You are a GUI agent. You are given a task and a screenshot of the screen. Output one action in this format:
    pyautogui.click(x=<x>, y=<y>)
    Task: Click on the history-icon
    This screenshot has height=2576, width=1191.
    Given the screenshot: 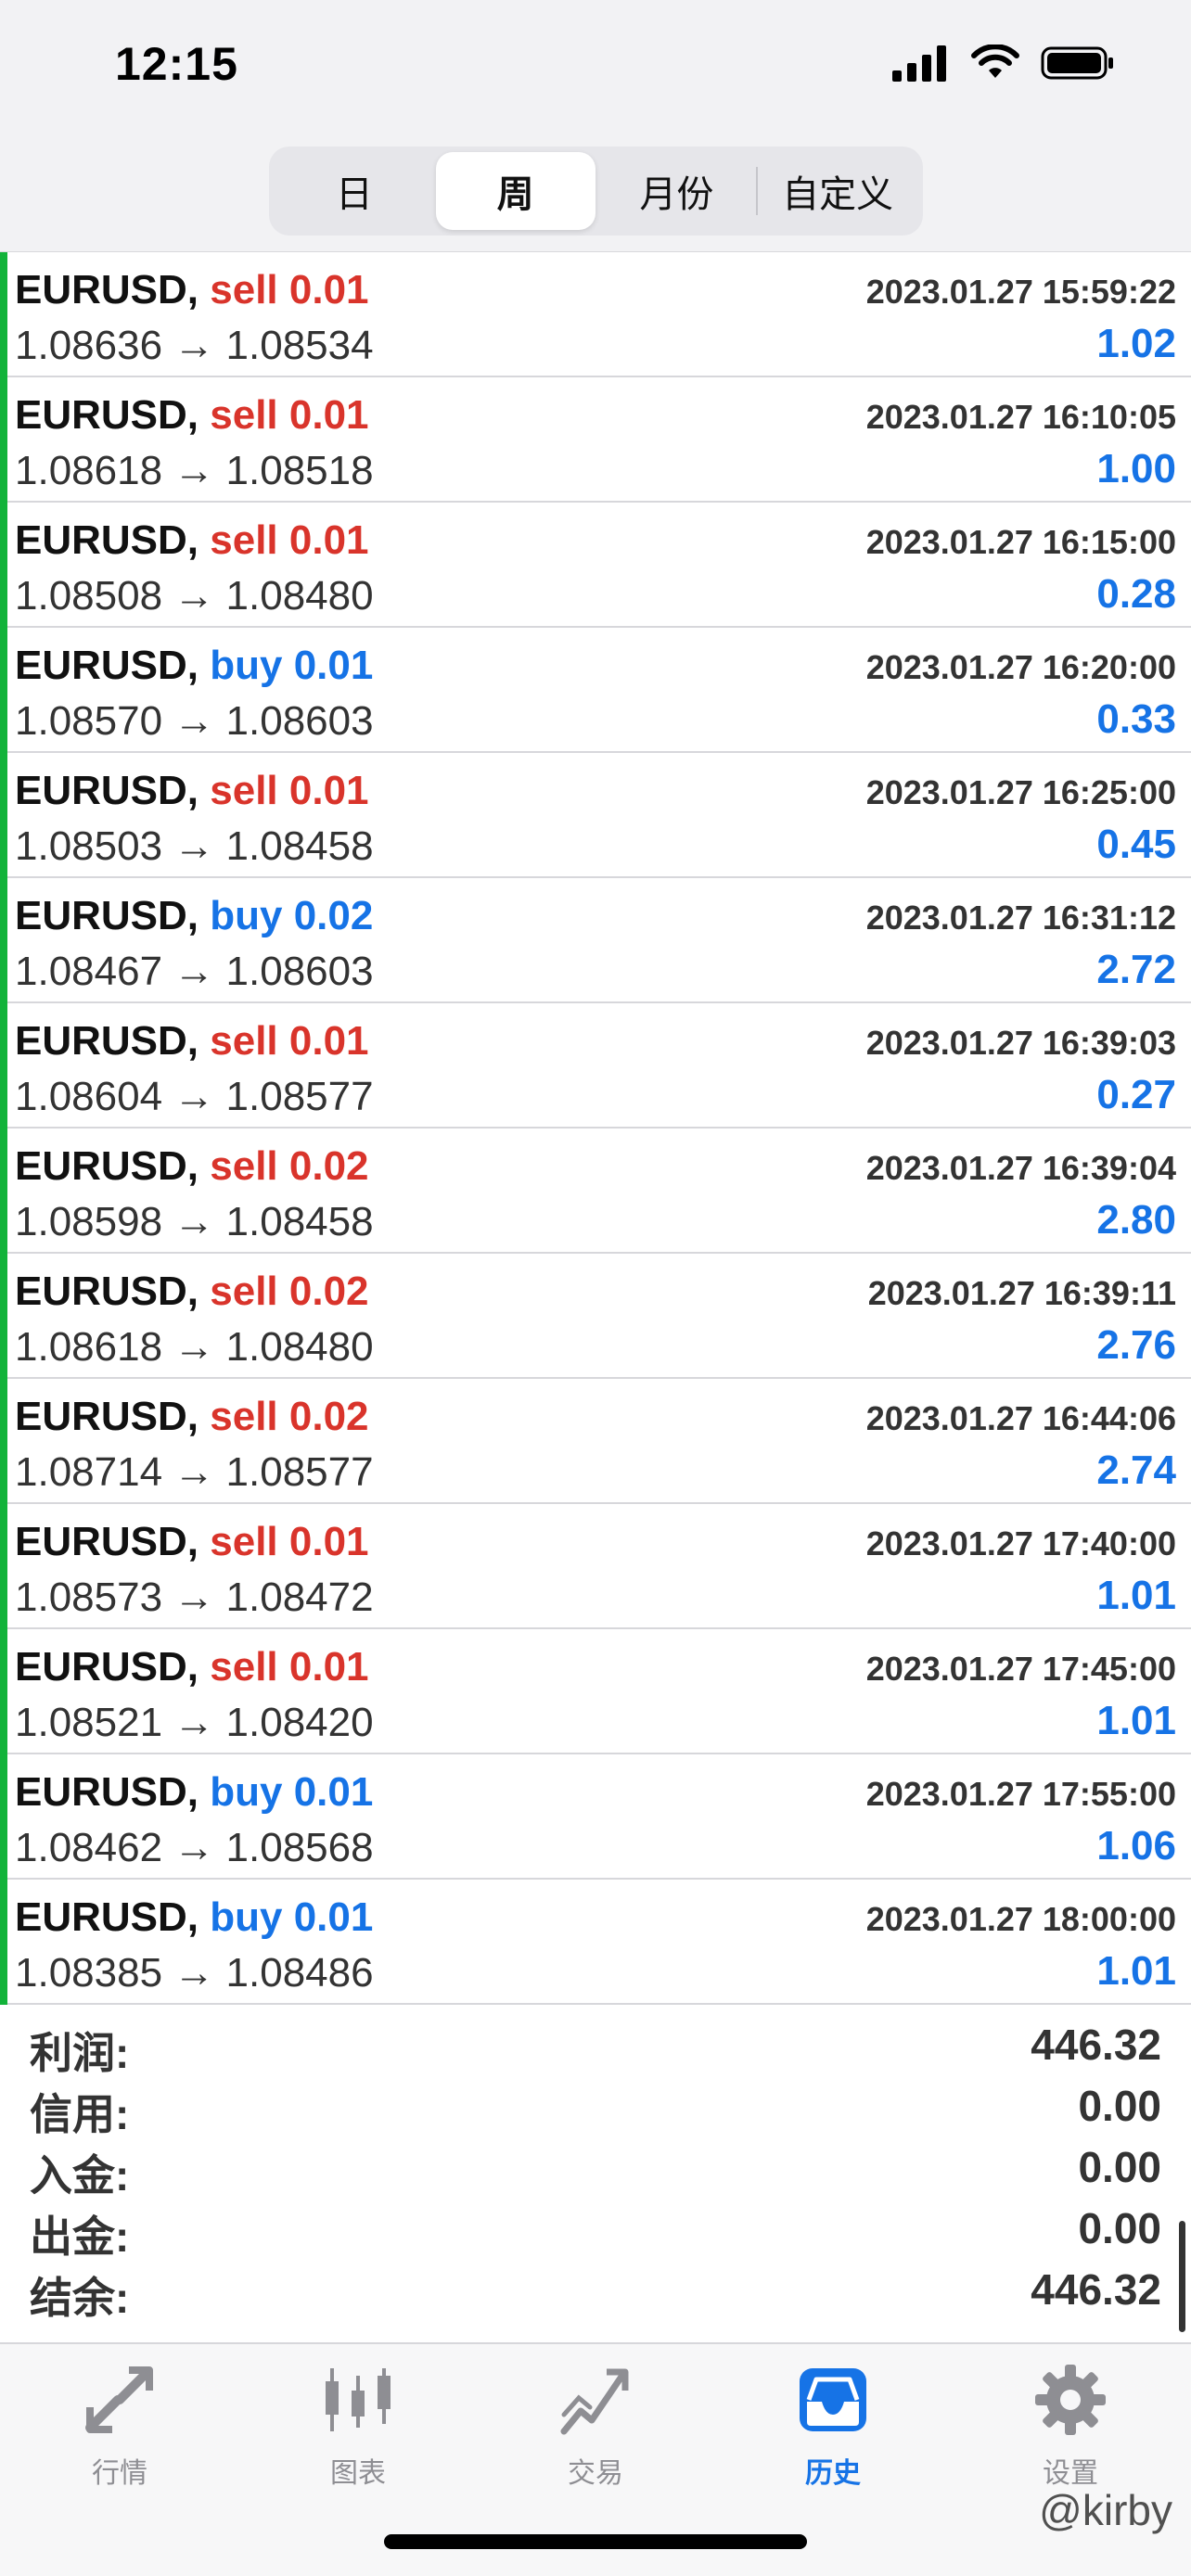 What is the action you would take?
    pyautogui.click(x=833, y=2399)
    